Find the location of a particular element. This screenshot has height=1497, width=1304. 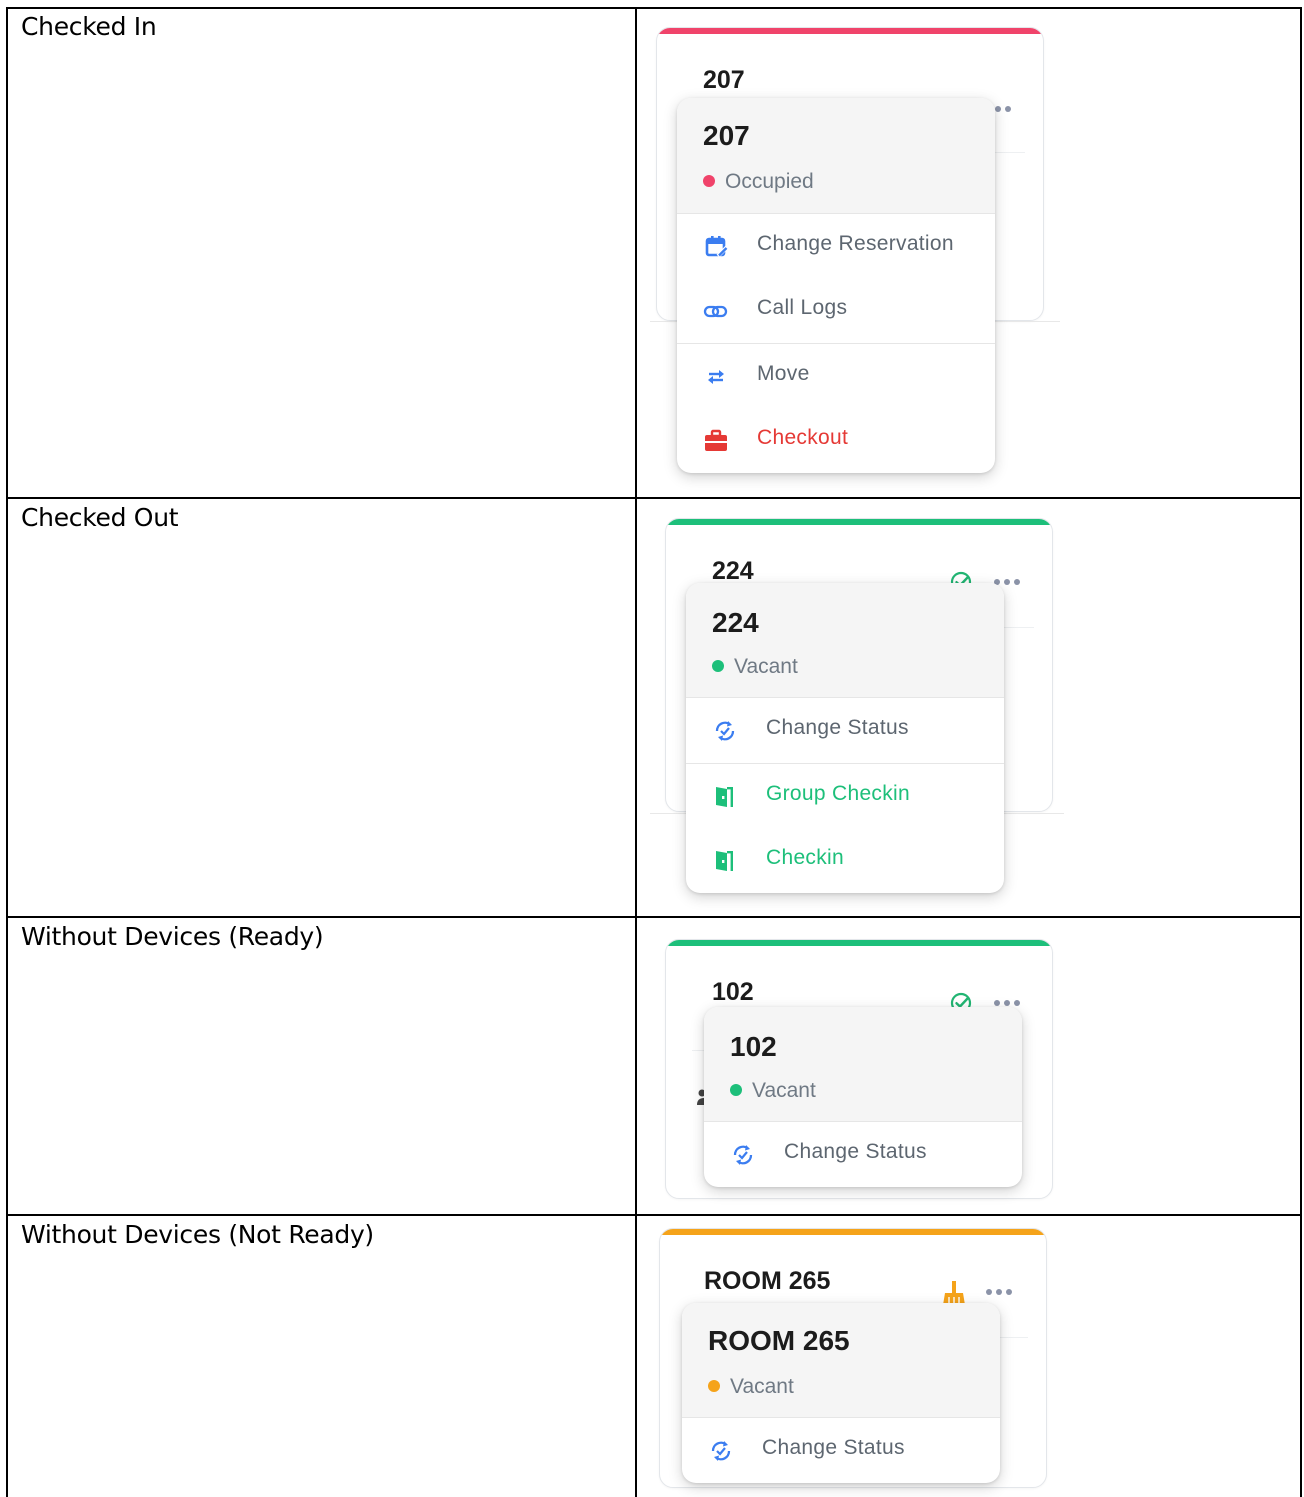

menu-item-label: Checkin is located at coordinates (805, 857).